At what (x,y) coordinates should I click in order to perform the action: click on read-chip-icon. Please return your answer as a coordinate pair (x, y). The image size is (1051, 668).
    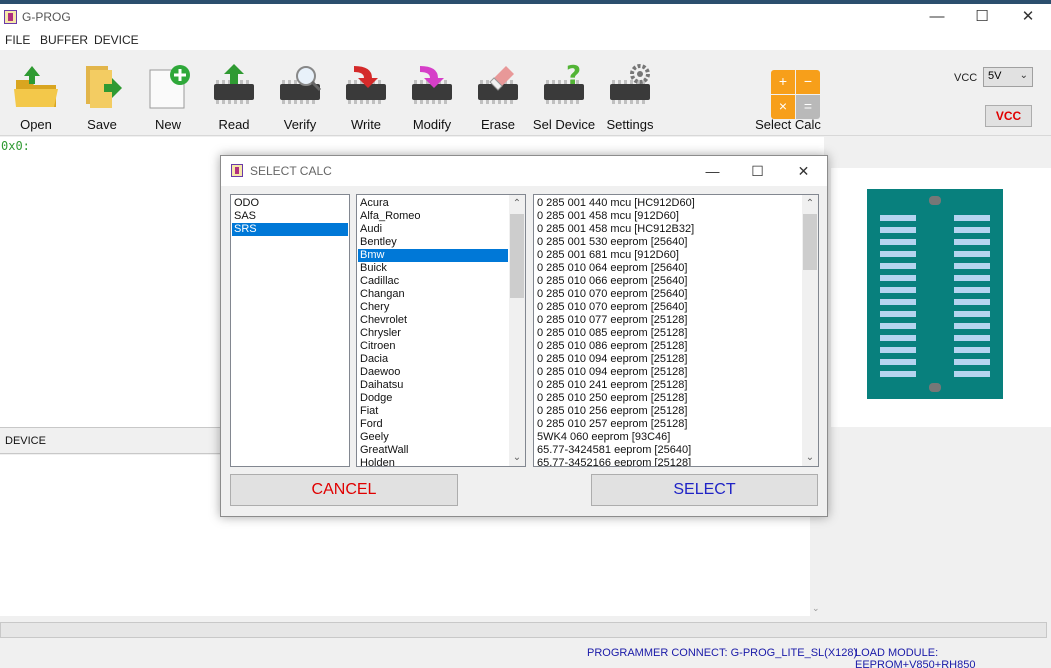
    Looking at the image, I should click on (234, 87).